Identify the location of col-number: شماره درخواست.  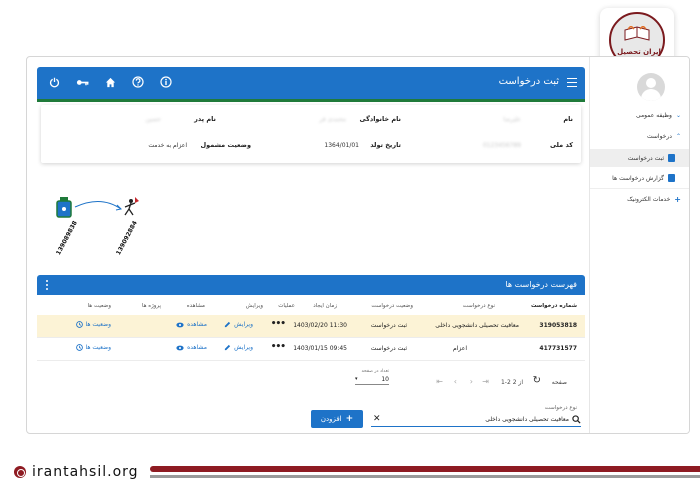
(553, 306).